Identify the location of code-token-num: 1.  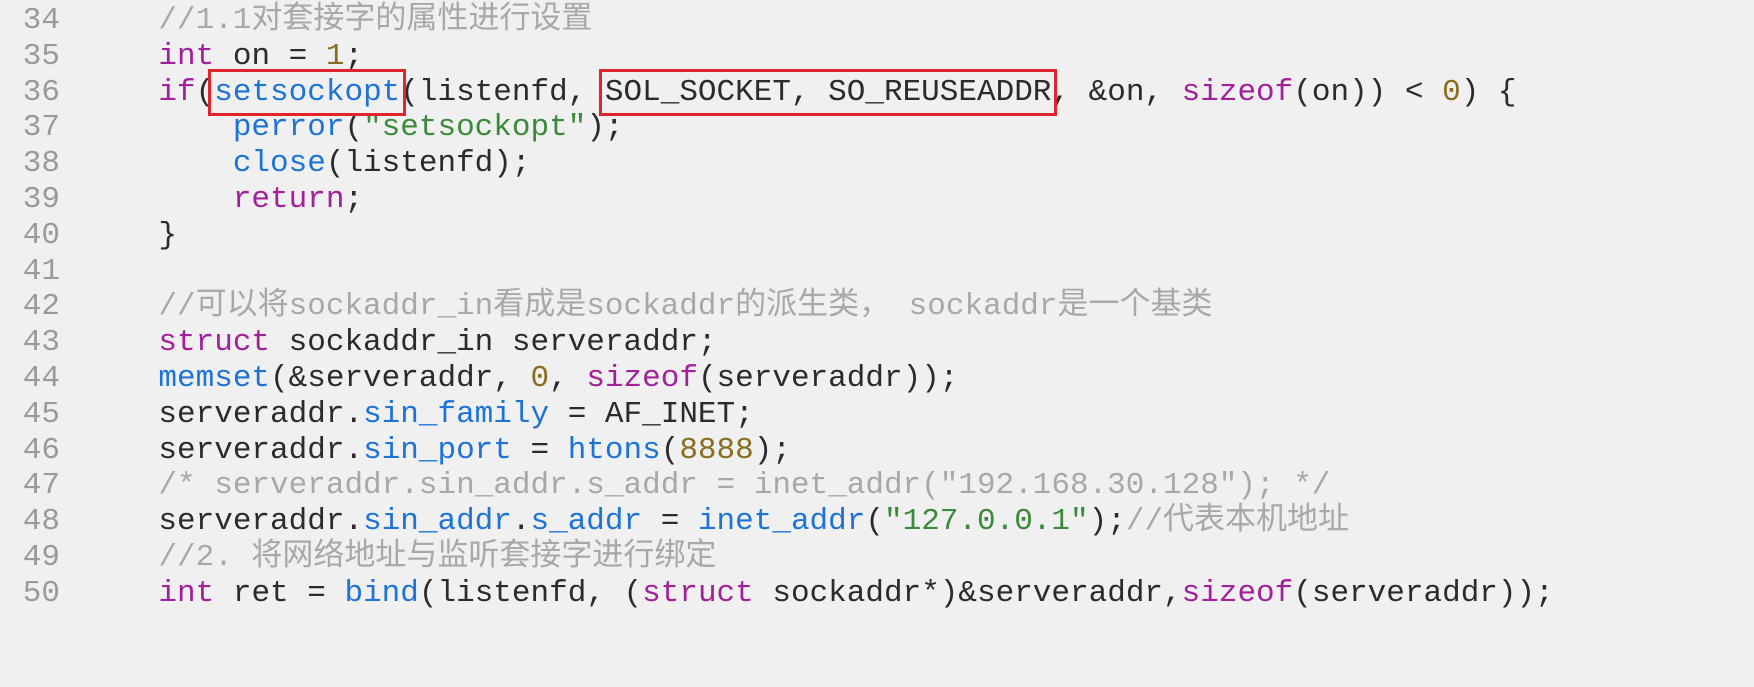
(335, 56).